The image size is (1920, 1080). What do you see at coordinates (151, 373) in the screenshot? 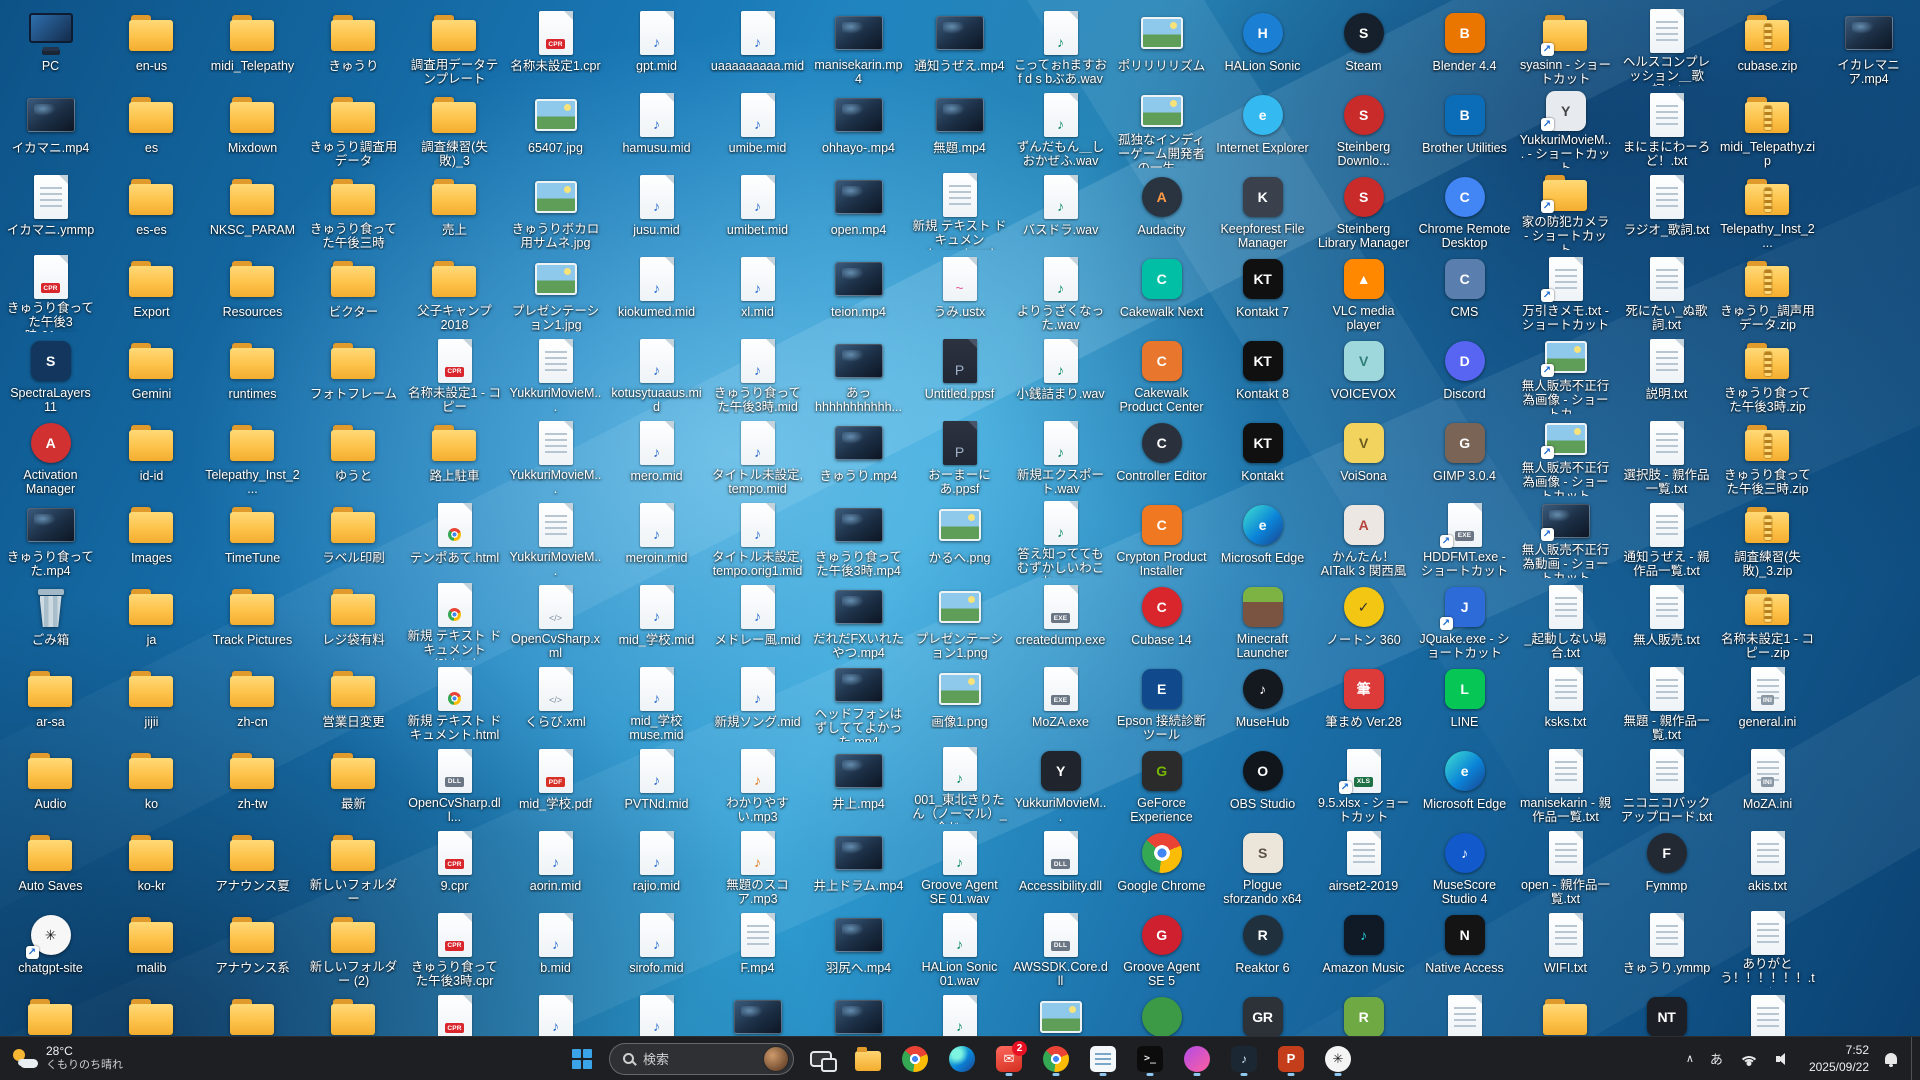
I see `desktop-icon: Gemini` at bounding box center [151, 373].